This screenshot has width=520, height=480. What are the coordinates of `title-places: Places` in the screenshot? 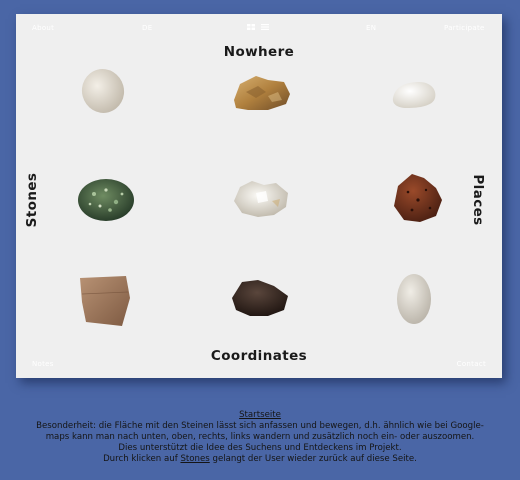 It's located at (478, 199).